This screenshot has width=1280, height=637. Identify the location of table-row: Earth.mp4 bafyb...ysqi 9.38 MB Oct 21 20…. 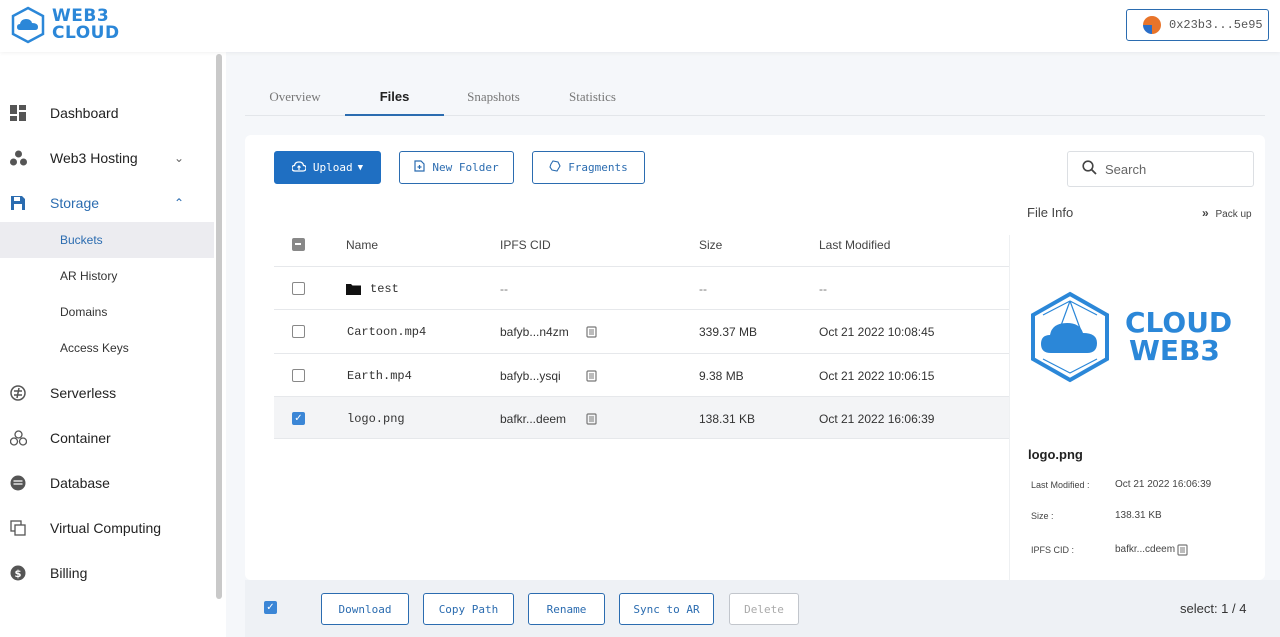
(642, 374).